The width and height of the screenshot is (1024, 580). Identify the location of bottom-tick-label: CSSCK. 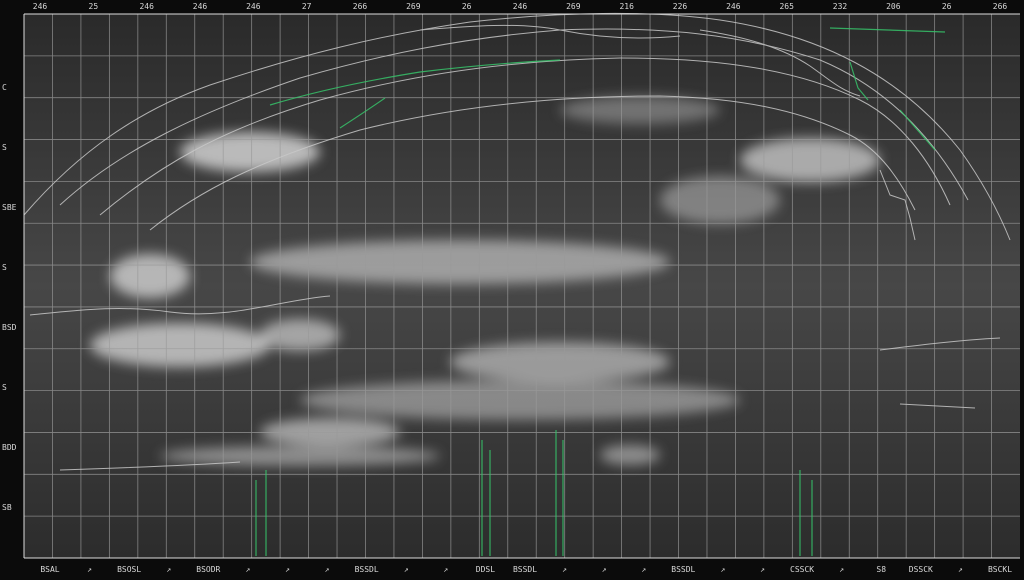
(802, 569).